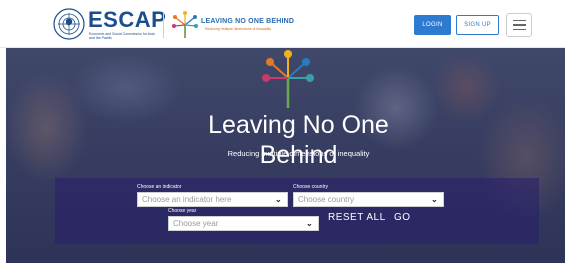 The image size is (565, 263). I want to click on country-select-value: Choose country, so click(326, 199).